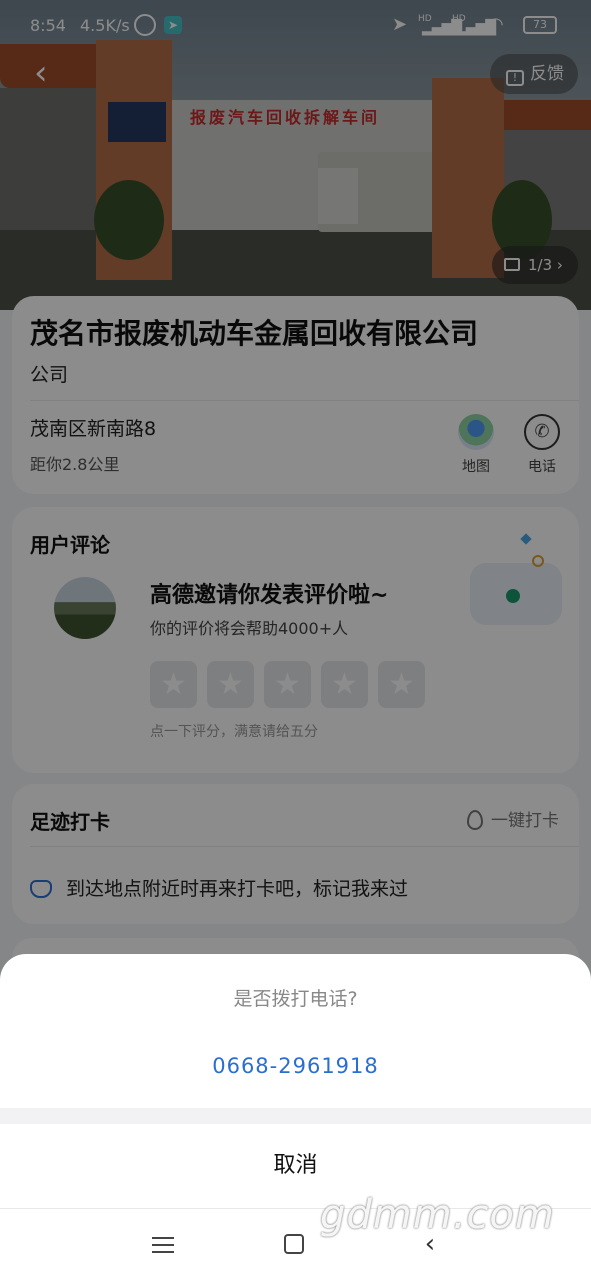 Image resolution: width=591 pixels, height=1280 pixels. What do you see at coordinates (437, 1215) in the screenshot?
I see `watermark-logo: gdmm.com` at bounding box center [437, 1215].